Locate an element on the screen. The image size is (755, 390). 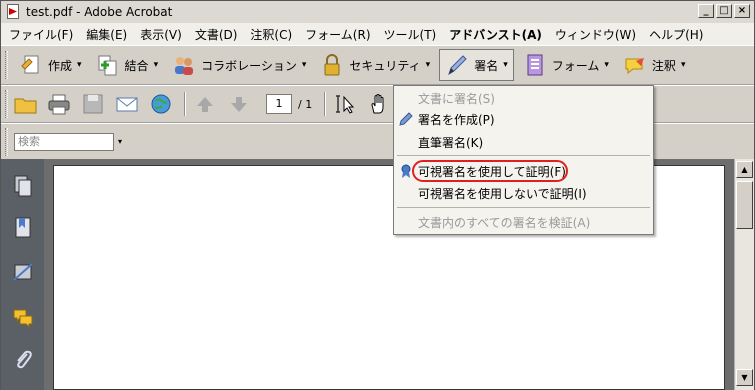
close-button: × is located at coordinates (742, 11).